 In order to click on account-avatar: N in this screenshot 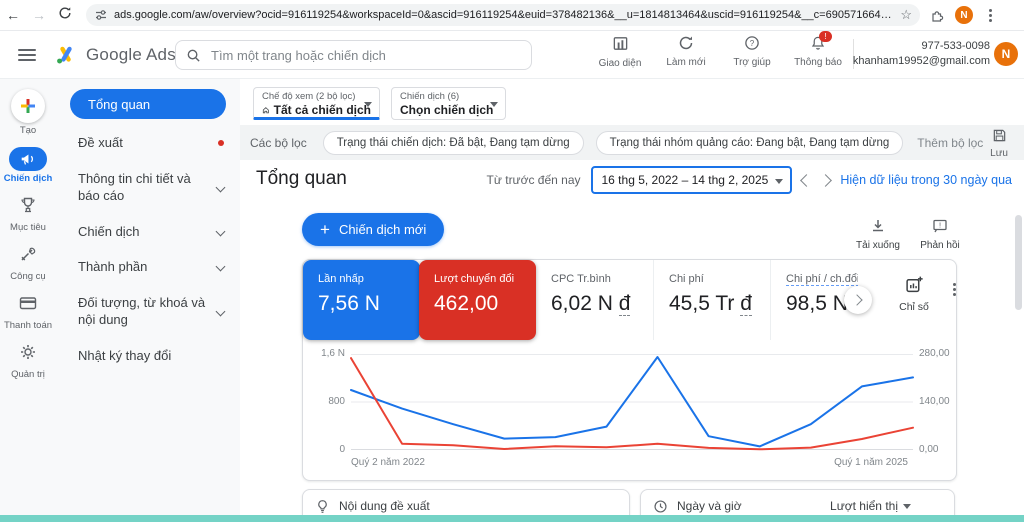, I will do `click(1006, 54)`.